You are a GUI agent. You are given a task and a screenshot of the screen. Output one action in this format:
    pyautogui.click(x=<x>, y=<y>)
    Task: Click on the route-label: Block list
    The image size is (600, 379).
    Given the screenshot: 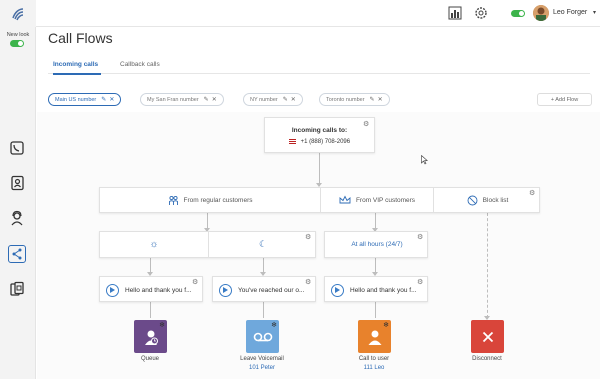 What is the action you would take?
    pyautogui.click(x=495, y=200)
    